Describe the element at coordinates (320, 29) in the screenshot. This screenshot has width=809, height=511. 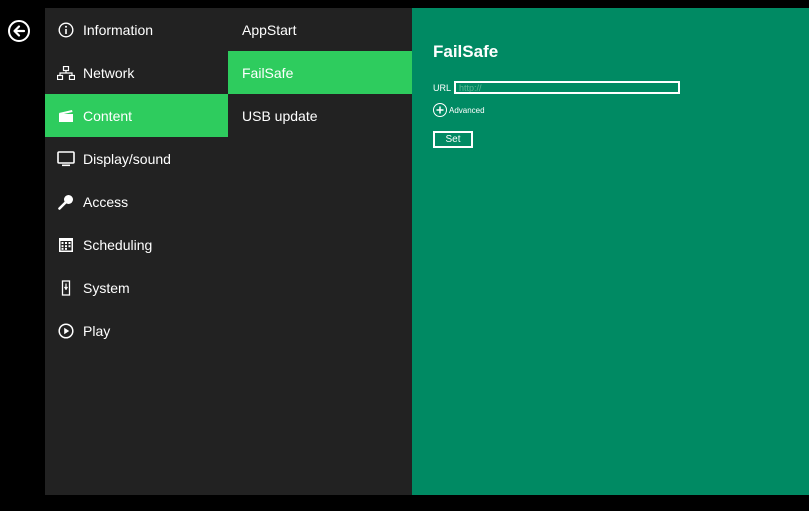
I see `sub-item-appstart: AppStart` at that location.